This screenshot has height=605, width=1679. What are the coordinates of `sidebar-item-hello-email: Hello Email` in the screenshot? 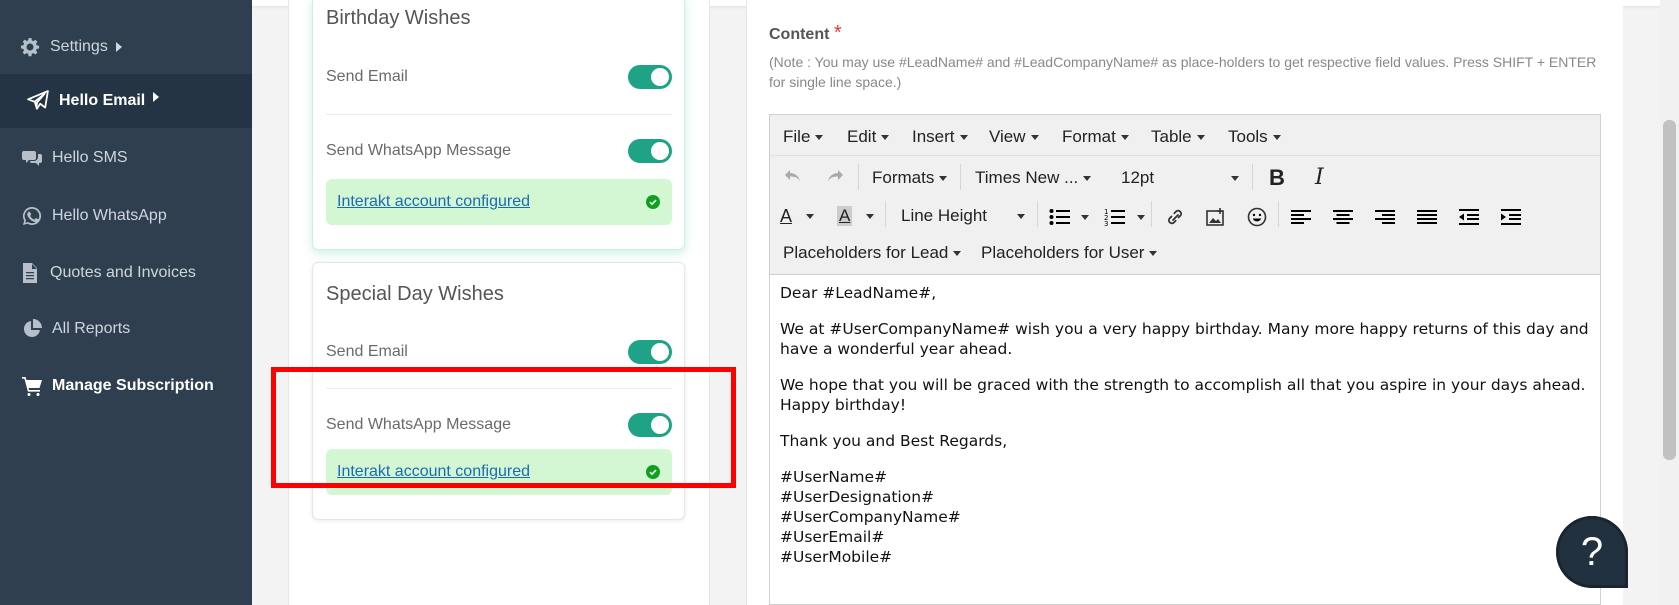 It's located at (126, 101).